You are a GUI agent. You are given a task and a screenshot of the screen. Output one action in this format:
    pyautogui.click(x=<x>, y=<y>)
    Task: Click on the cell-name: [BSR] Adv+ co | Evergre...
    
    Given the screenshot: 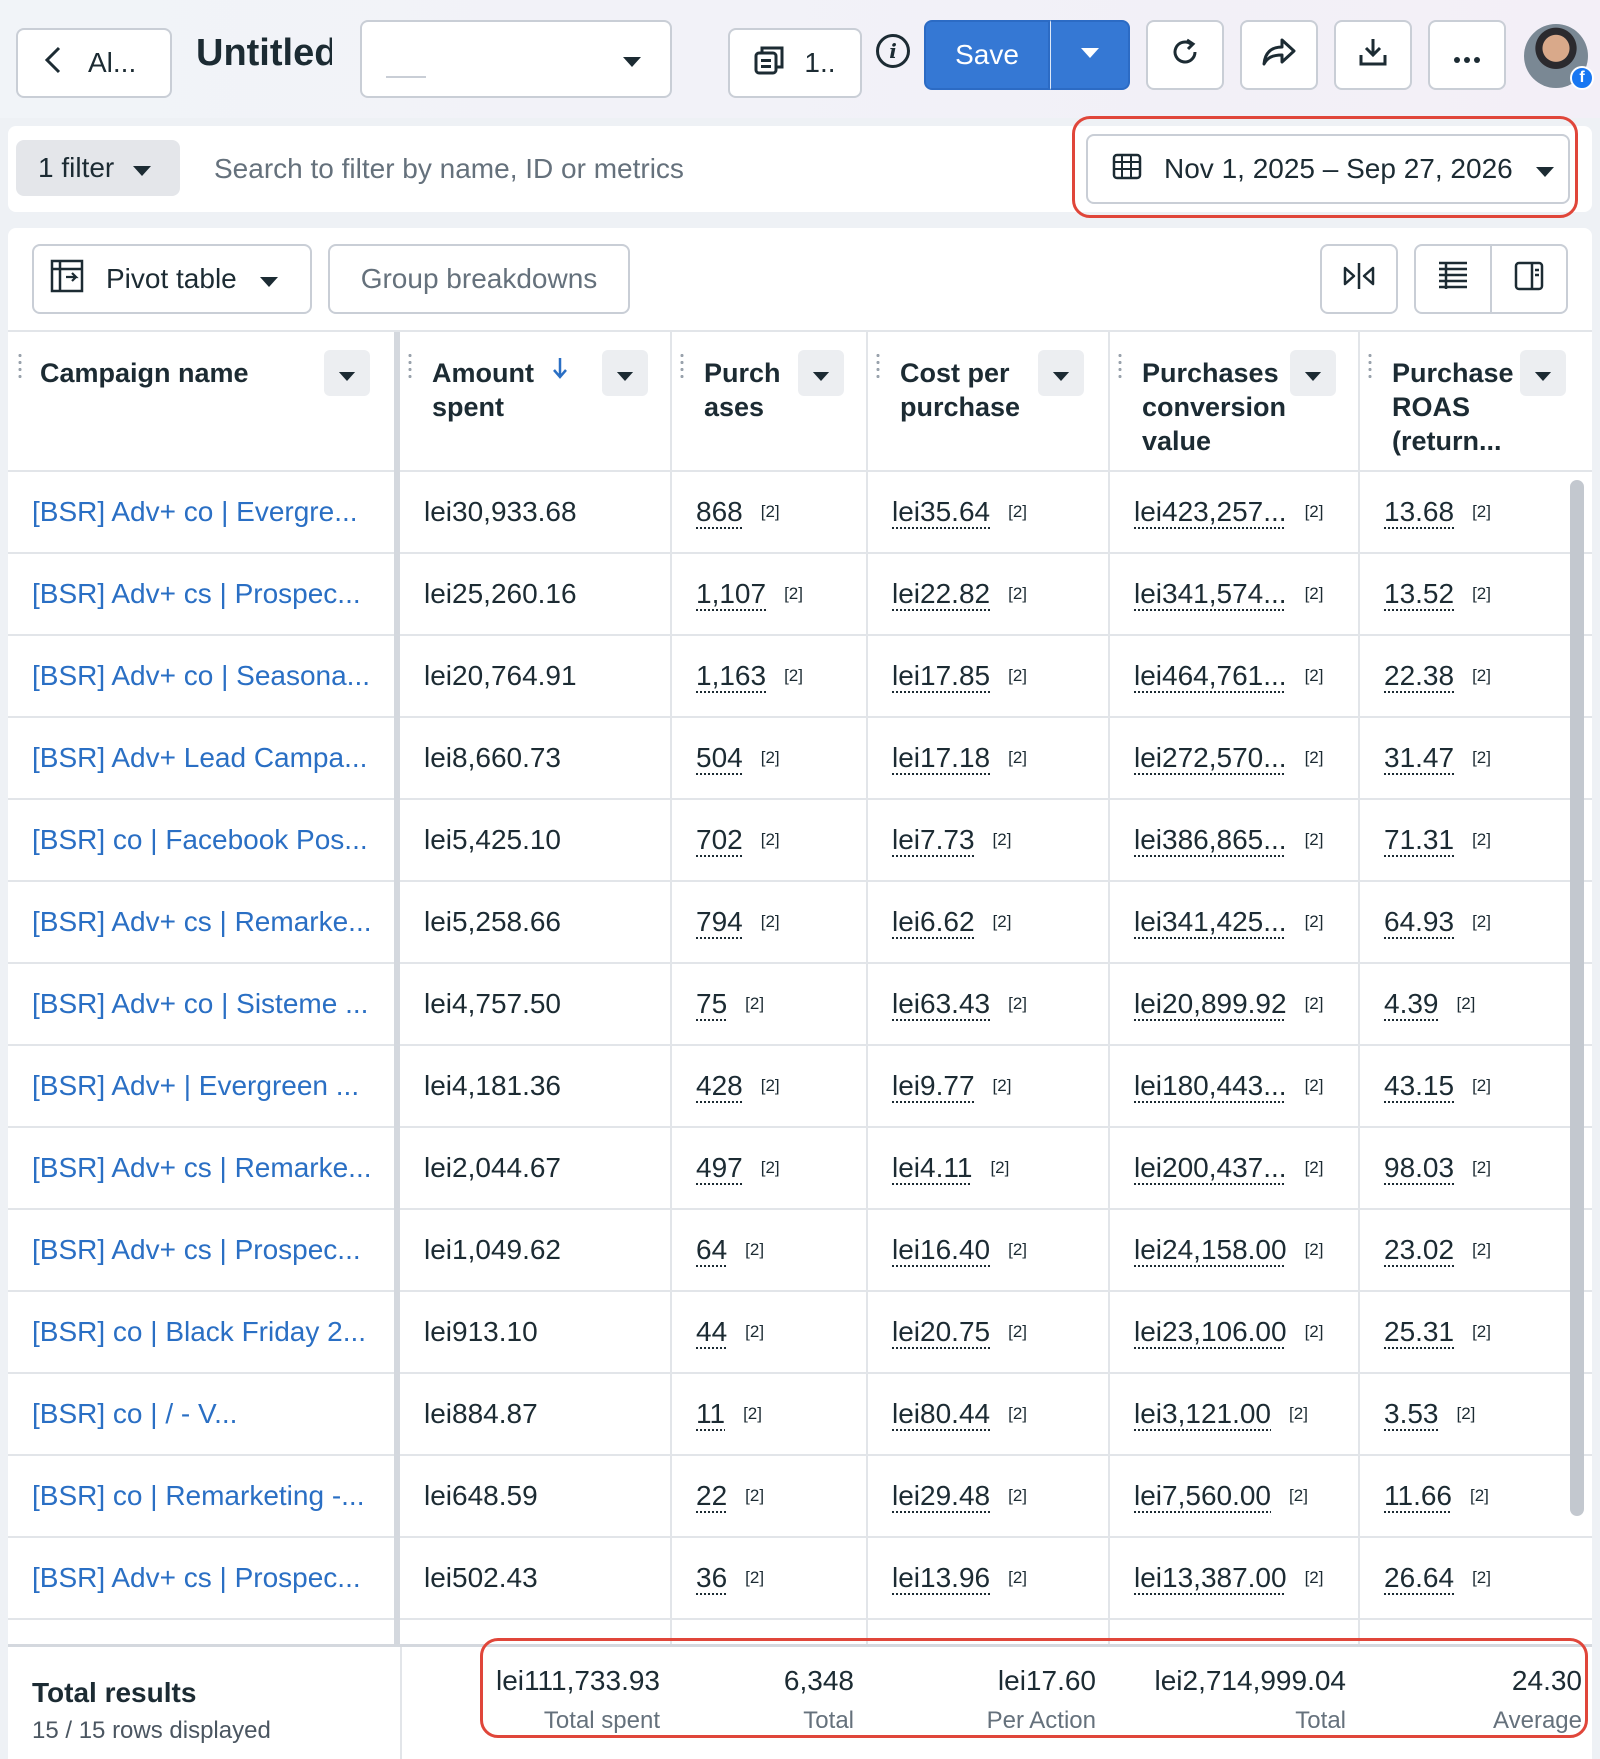 What is the action you would take?
    pyautogui.click(x=195, y=512)
    